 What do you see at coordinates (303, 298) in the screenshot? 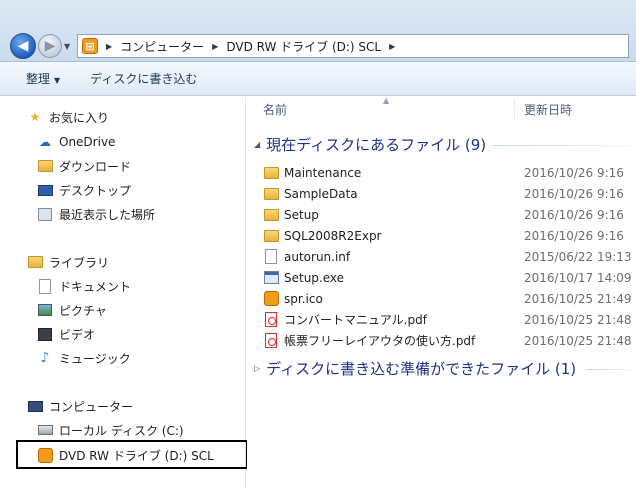
I see `file-name: spr.ico` at bounding box center [303, 298].